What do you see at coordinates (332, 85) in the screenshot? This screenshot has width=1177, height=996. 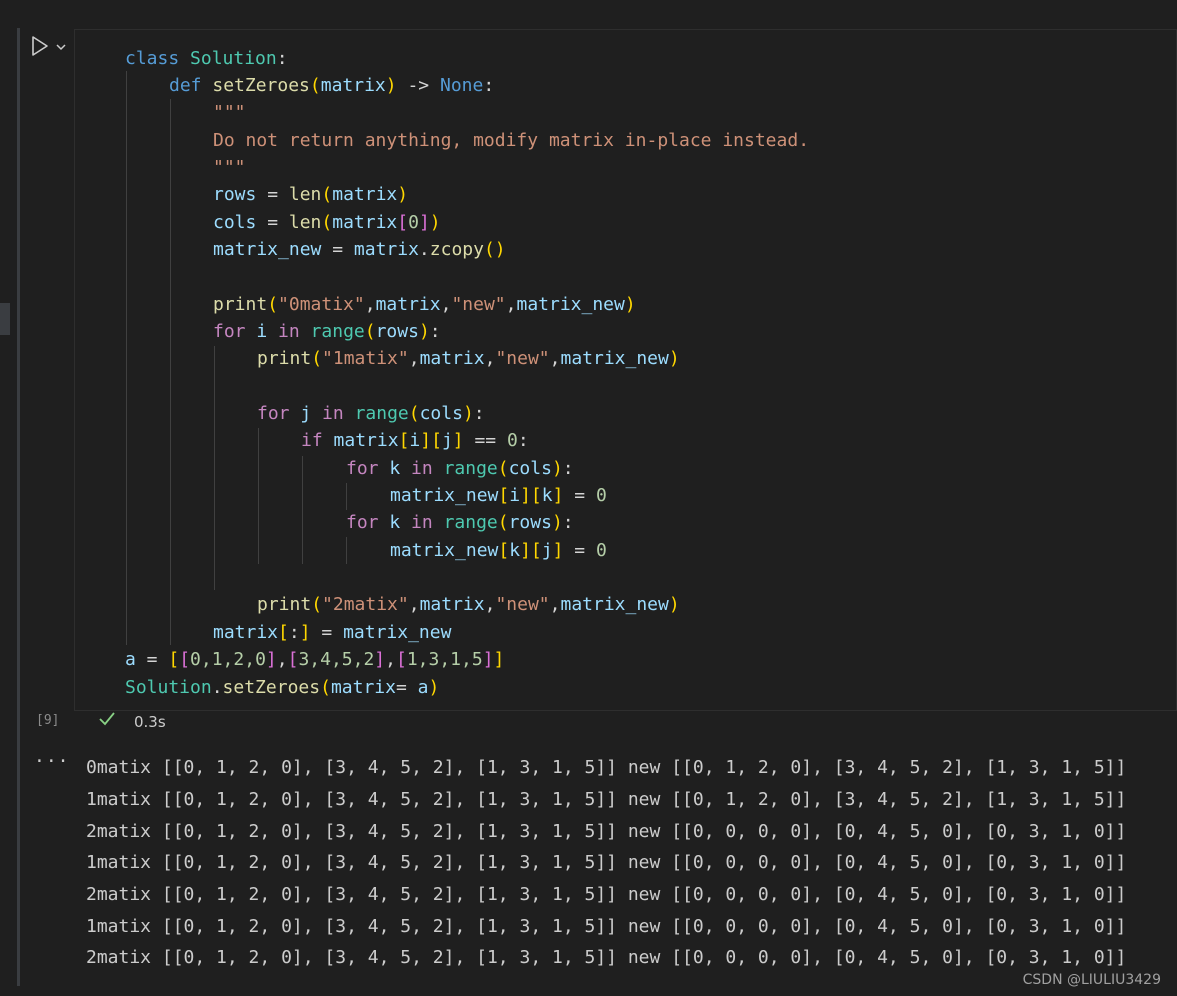 I see `code-line: def setZeroes(matrix) -> None:` at bounding box center [332, 85].